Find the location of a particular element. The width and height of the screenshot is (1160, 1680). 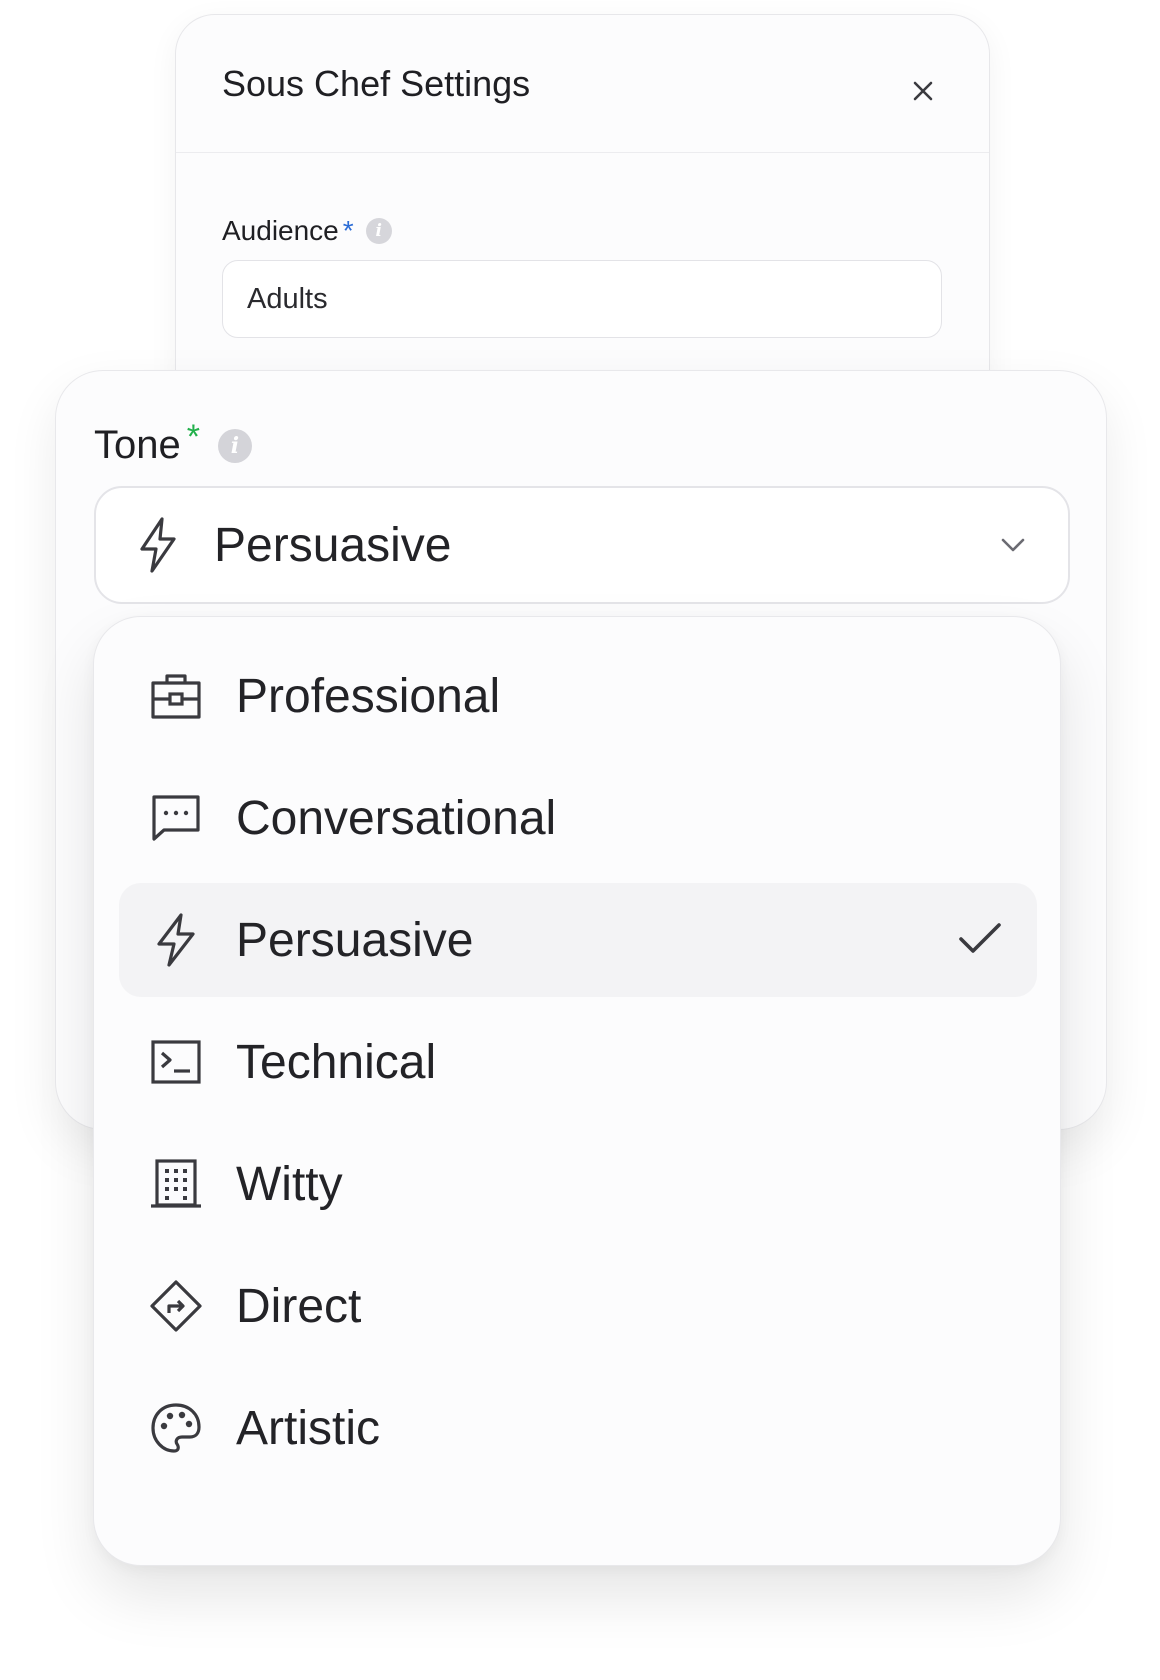

menu-item-professional: Professional is located at coordinates (578, 696).